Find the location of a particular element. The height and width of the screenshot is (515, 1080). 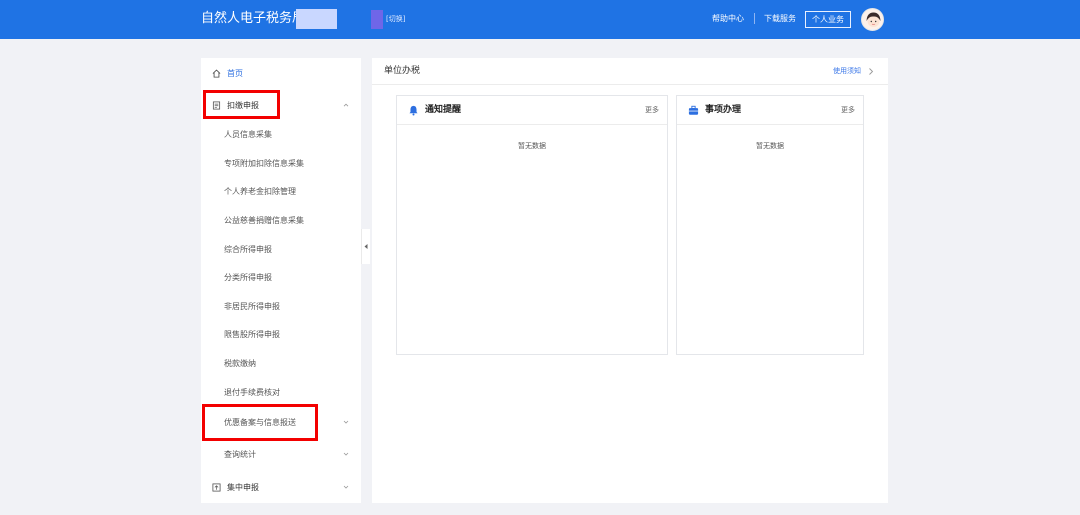

title-divider is located at coordinates (630, 84).